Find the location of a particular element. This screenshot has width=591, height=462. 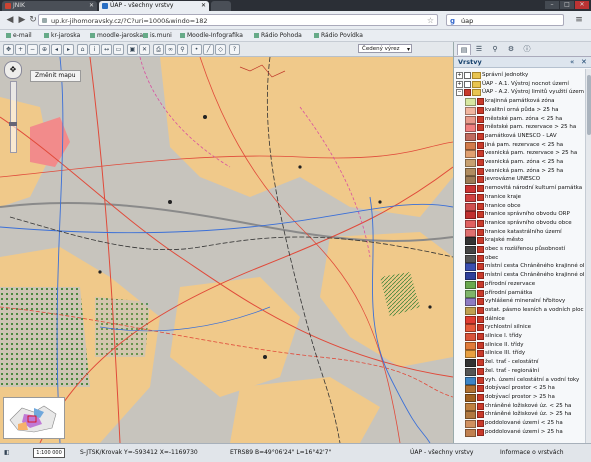

collapse-icon: − is located at coordinates (459, 93).